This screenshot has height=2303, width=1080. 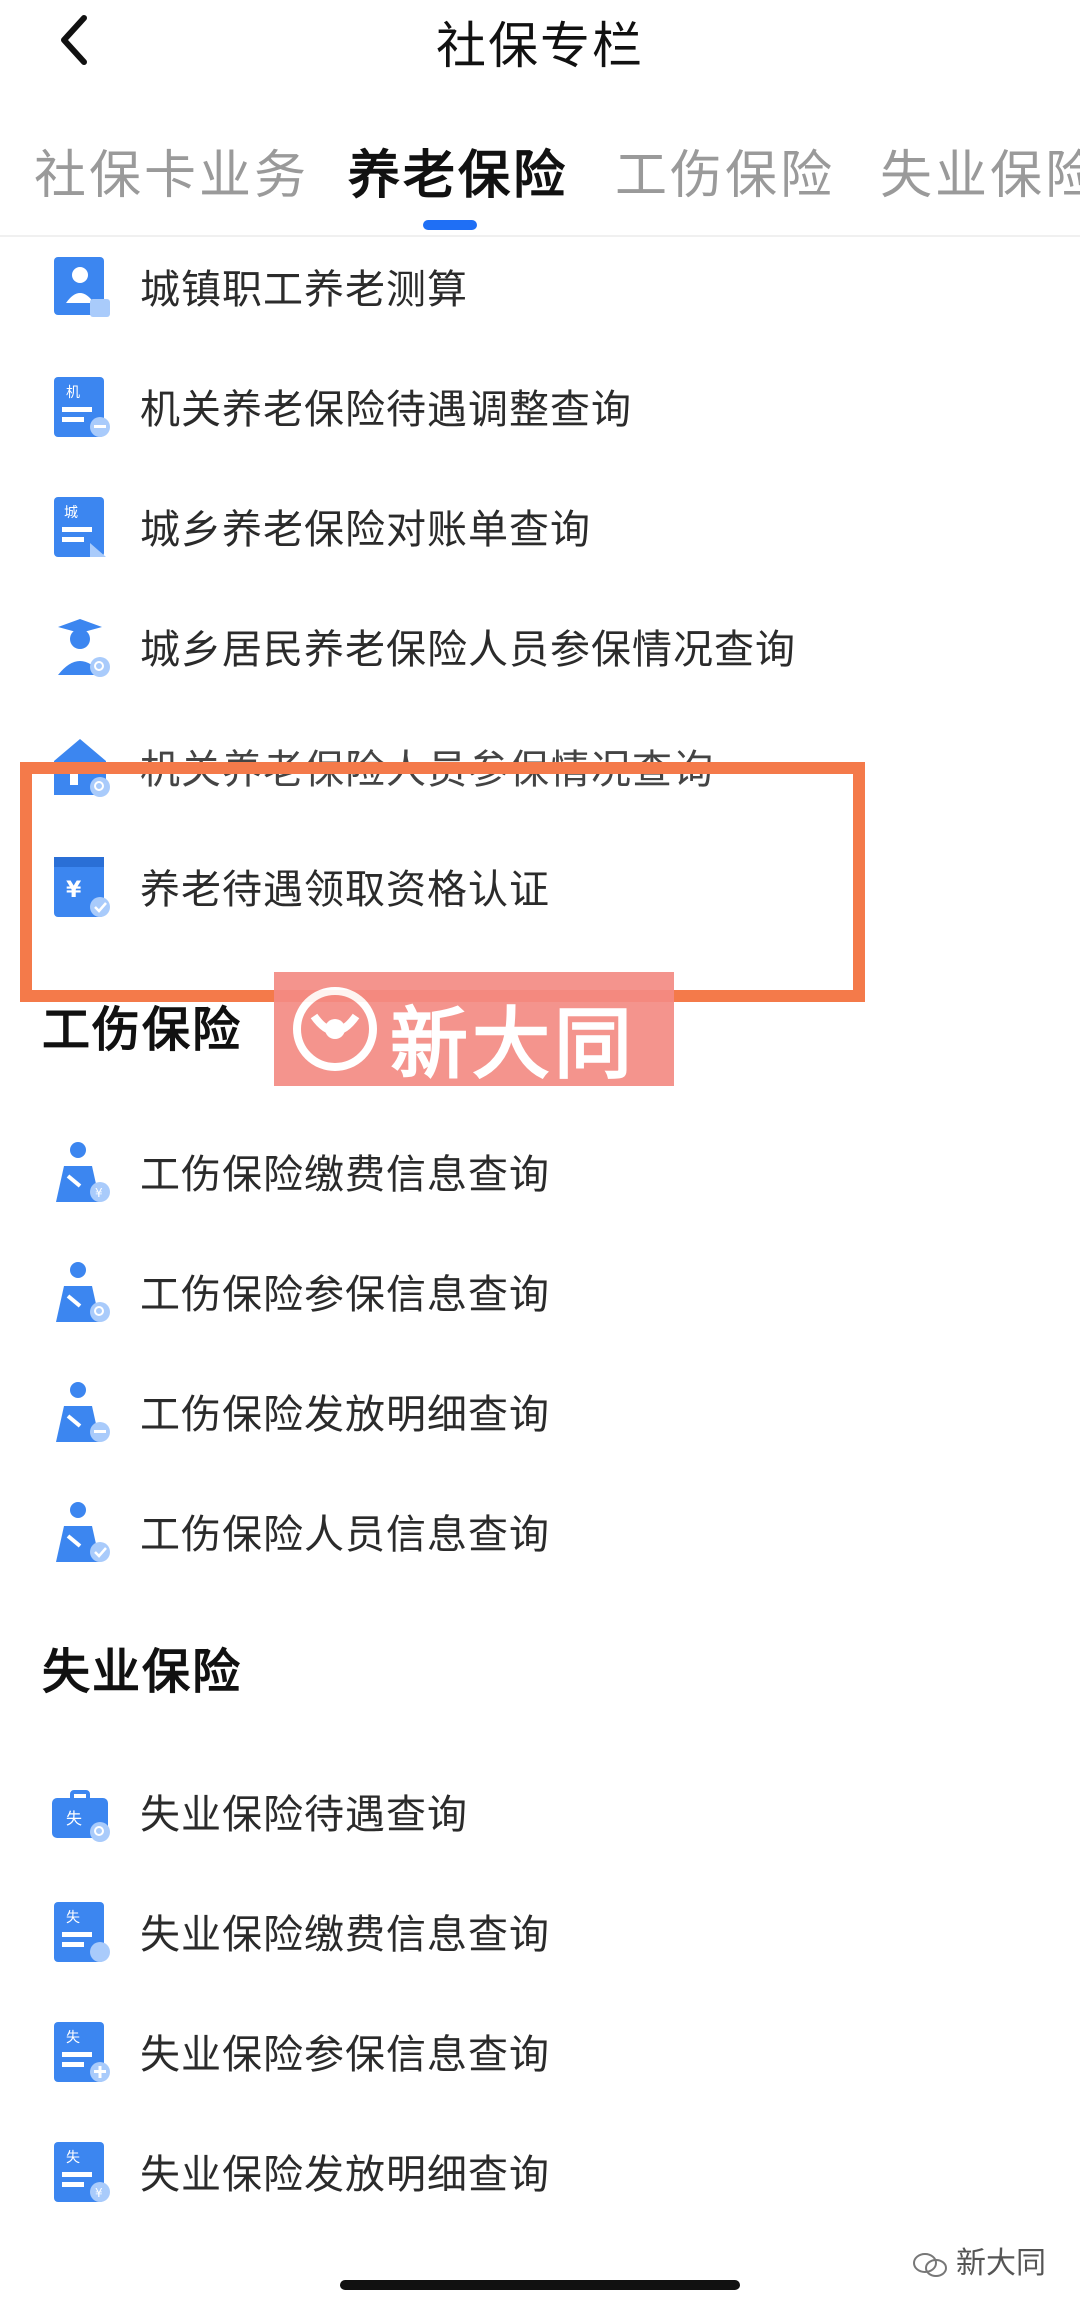 I want to click on corner-watermark-text: 新大同, so click(x=1001, y=2263).